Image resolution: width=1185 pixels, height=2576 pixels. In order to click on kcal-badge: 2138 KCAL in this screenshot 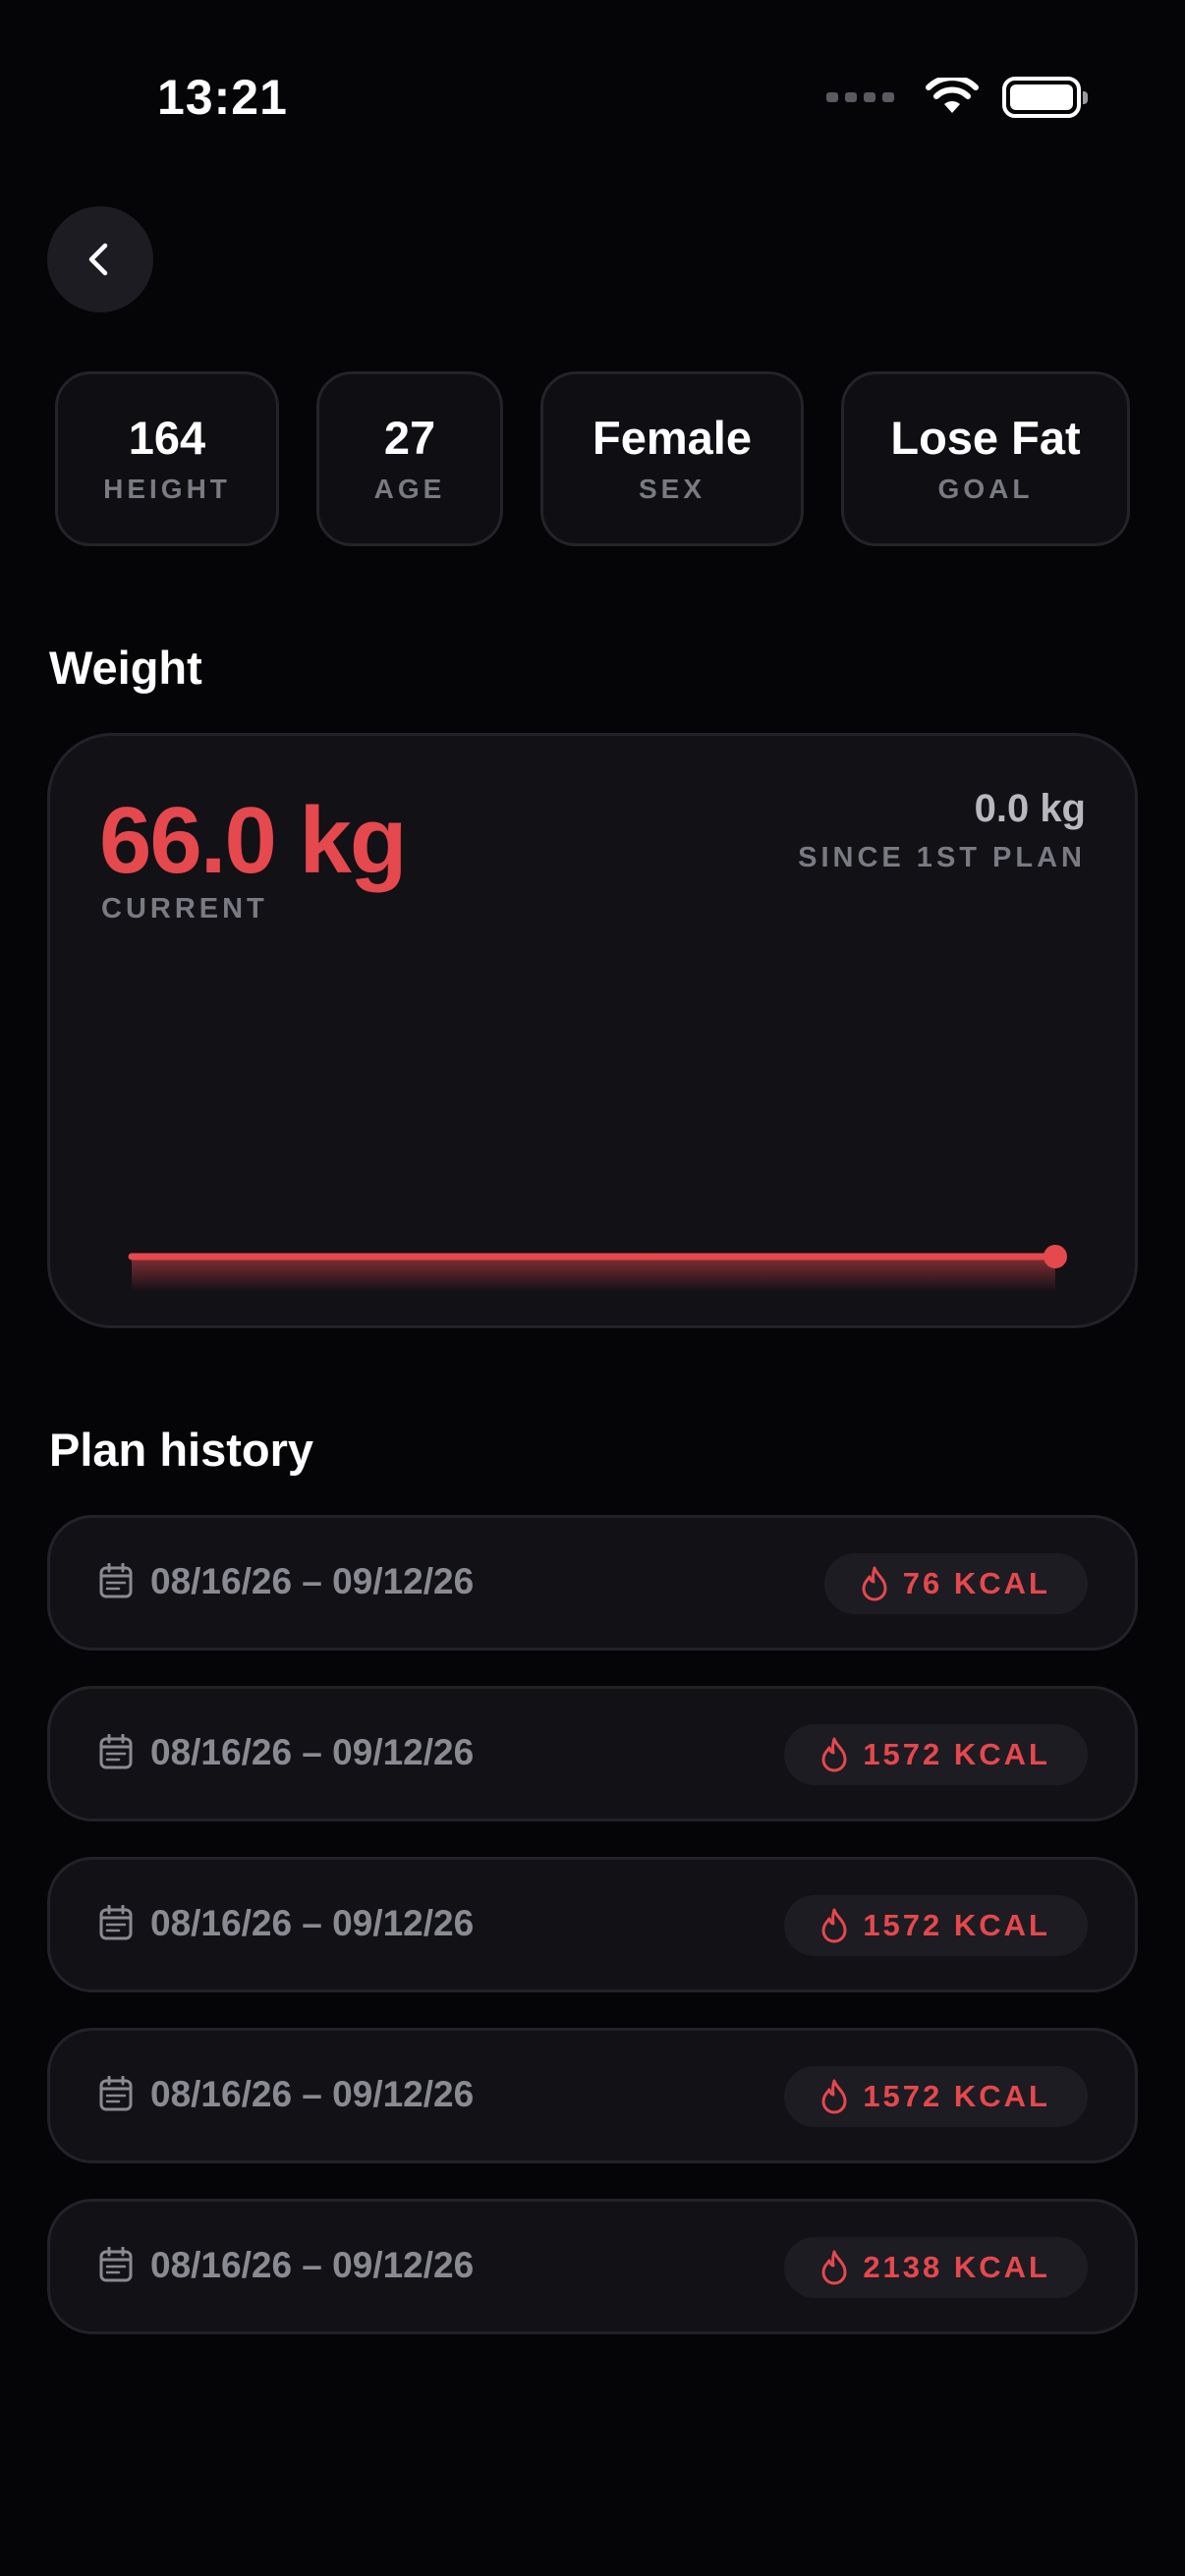, I will do `click(936, 2267)`.